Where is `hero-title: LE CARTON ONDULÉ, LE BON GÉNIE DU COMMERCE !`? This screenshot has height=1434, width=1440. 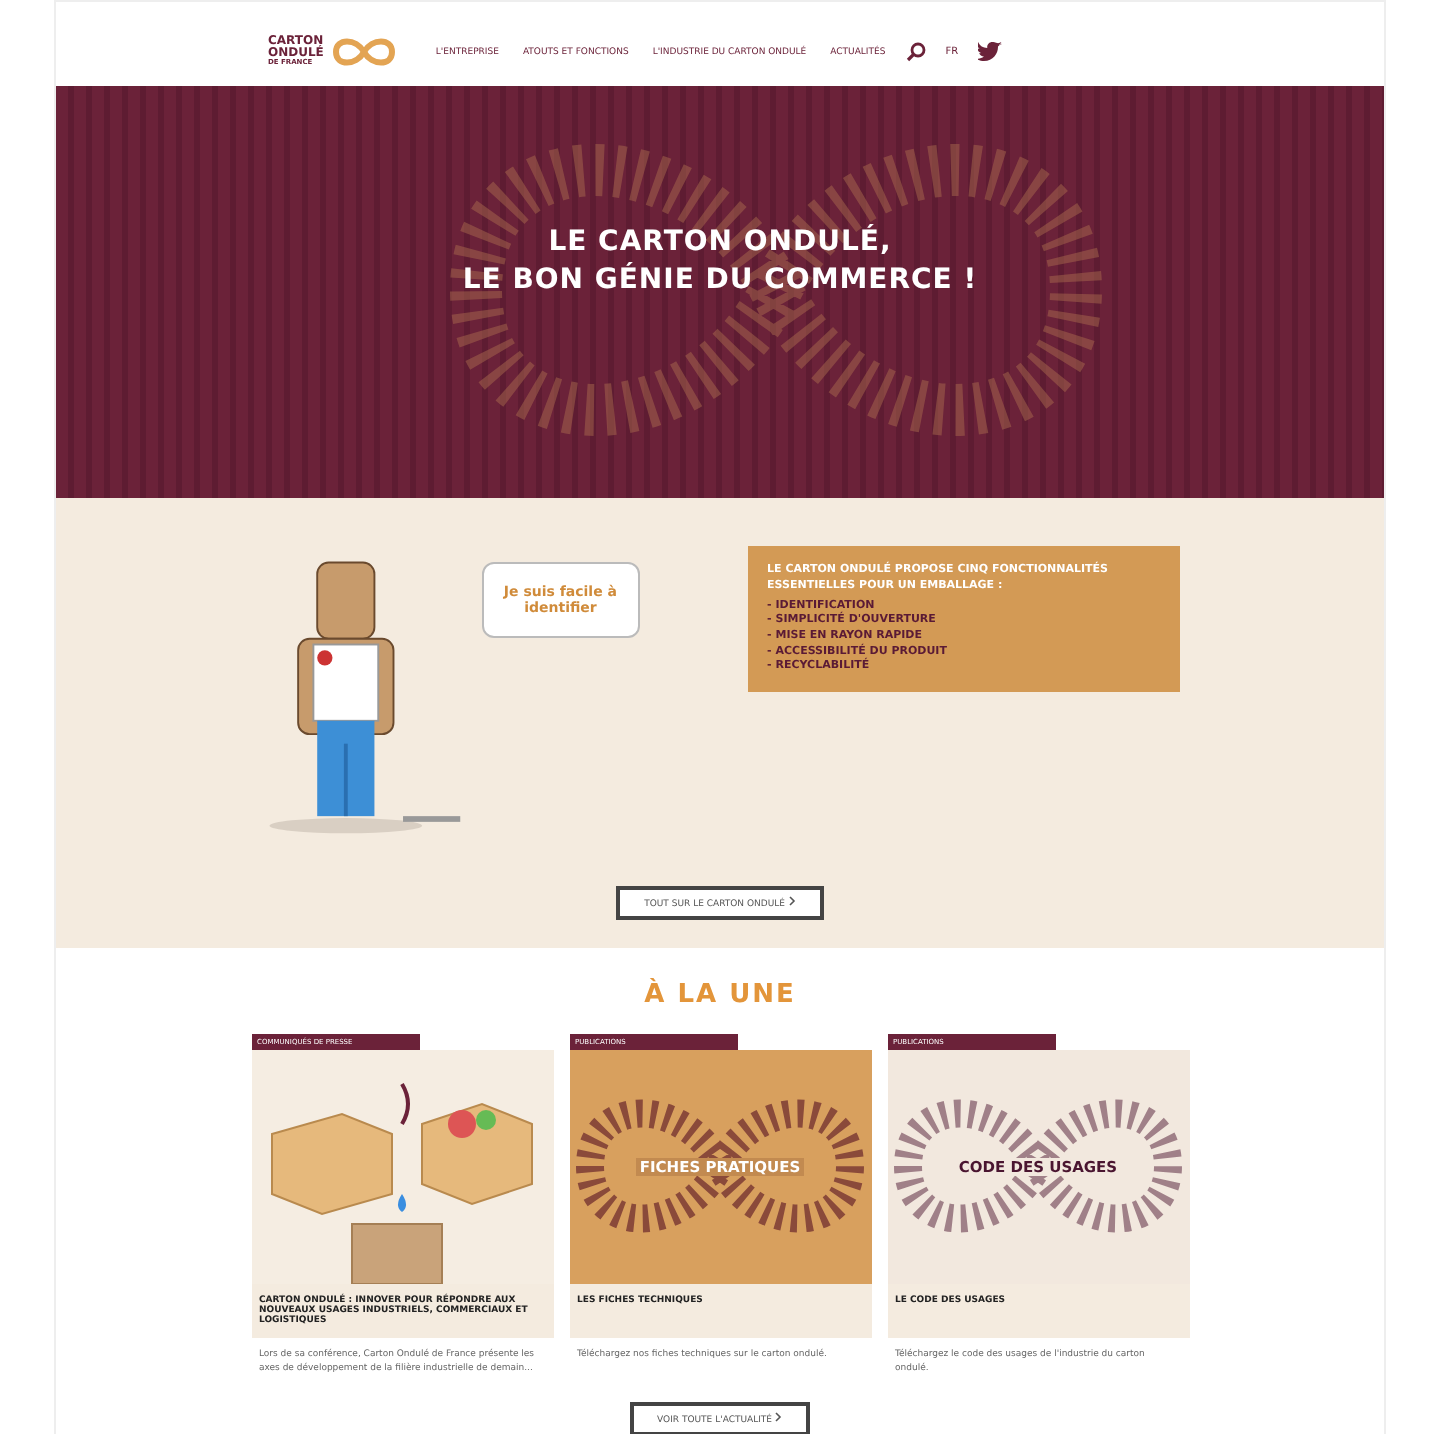
hero-title: LE CARTON ONDULÉ, LE BON GÉNIE DU COMMERCE ! is located at coordinates (720, 262).